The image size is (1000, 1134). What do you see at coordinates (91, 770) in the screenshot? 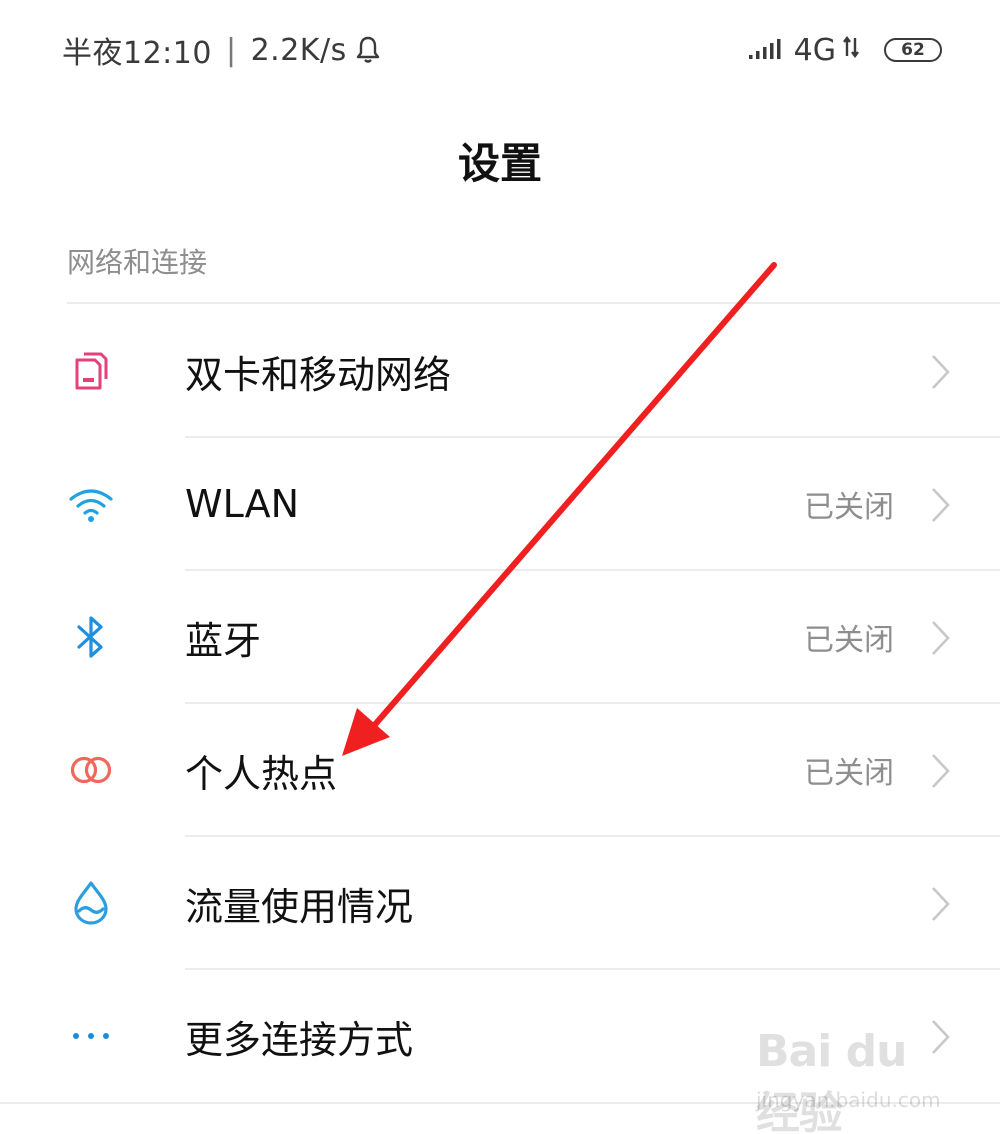
I see `hotspot-icon` at bounding box center [91, 770].